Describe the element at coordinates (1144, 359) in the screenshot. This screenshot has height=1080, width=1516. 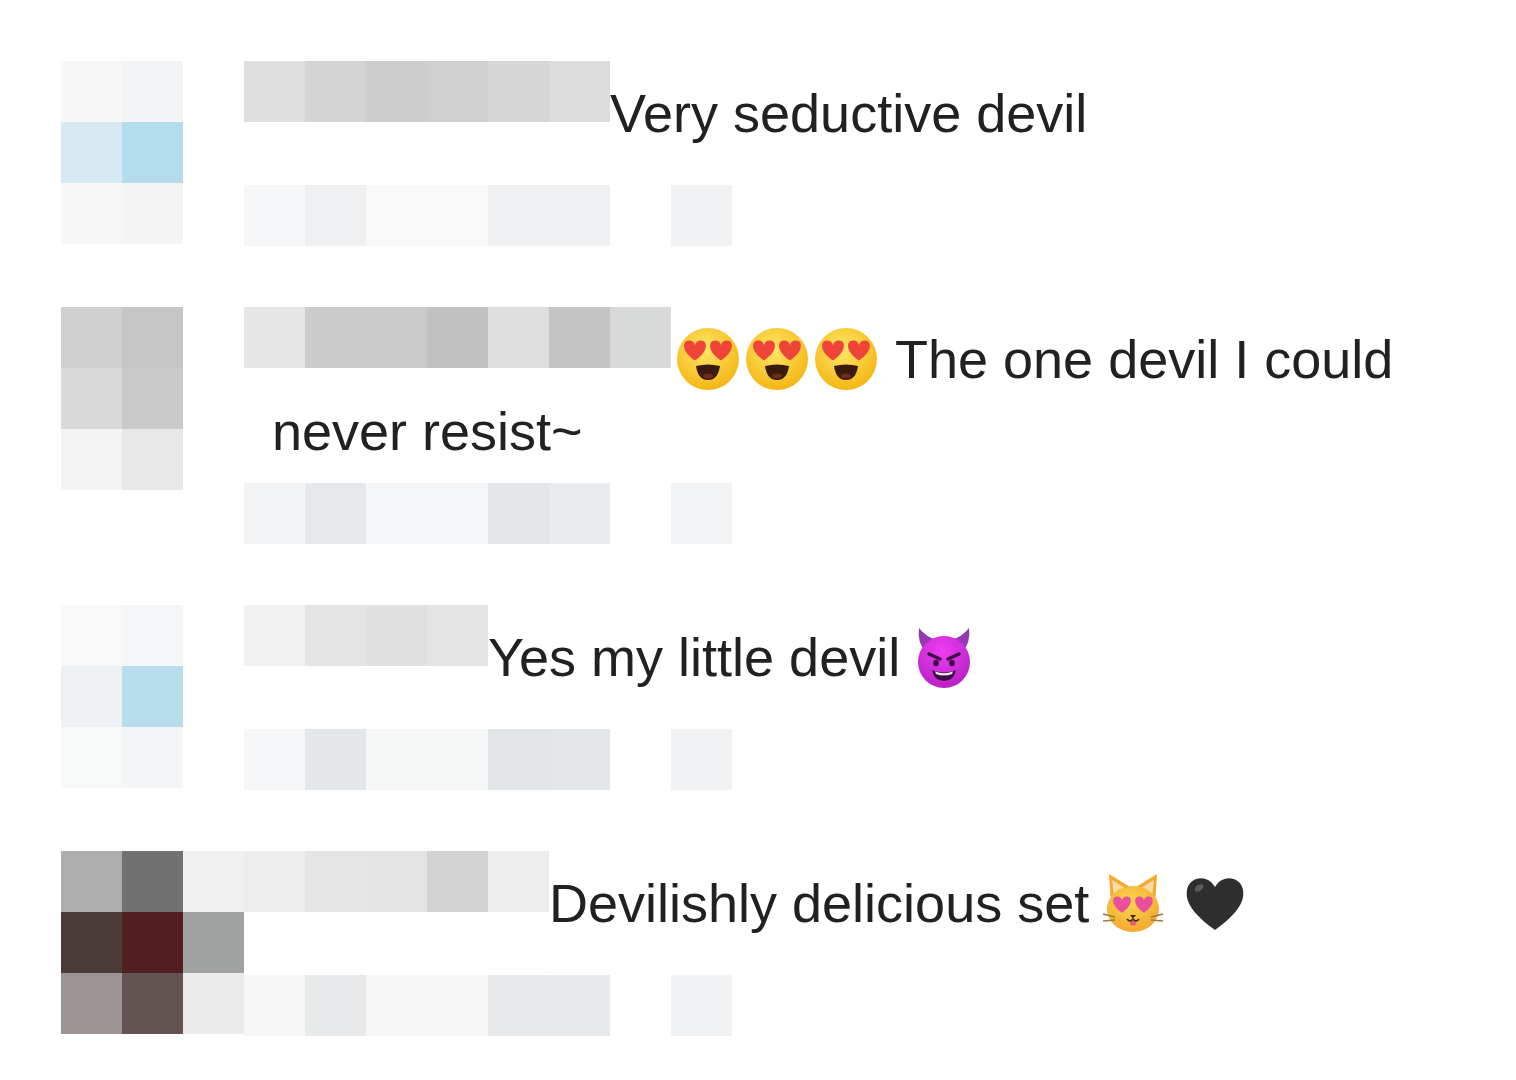
I see `comment-text: The one devil I could` at that location.